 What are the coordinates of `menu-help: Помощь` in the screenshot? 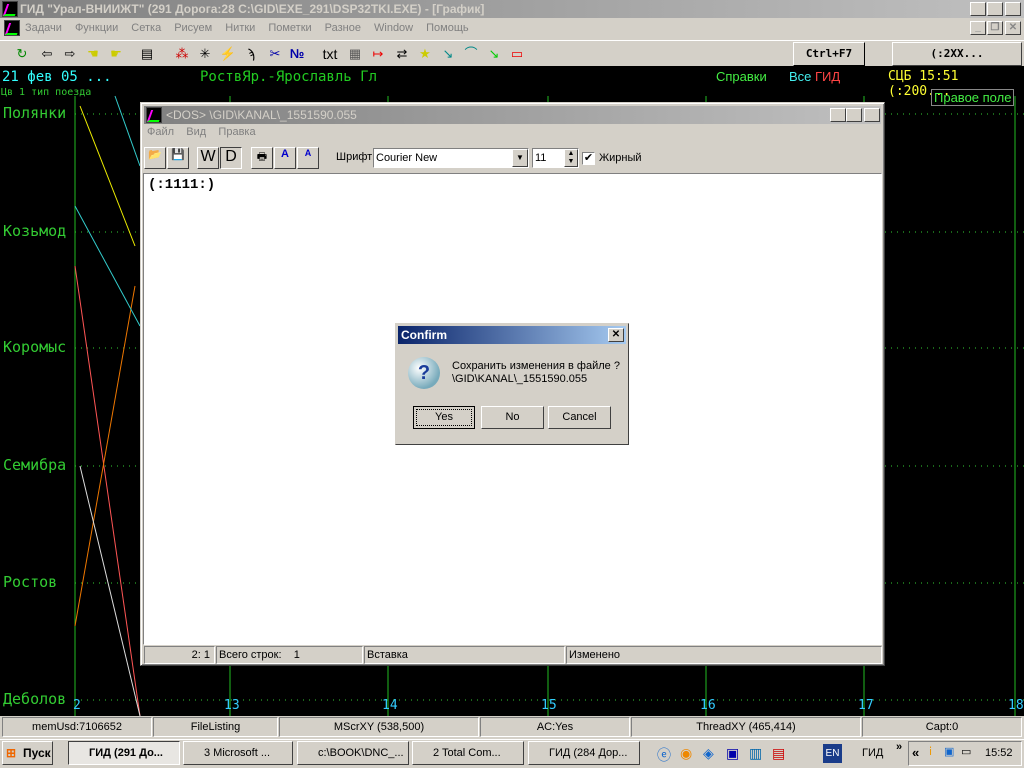 It's located at (447, 28).